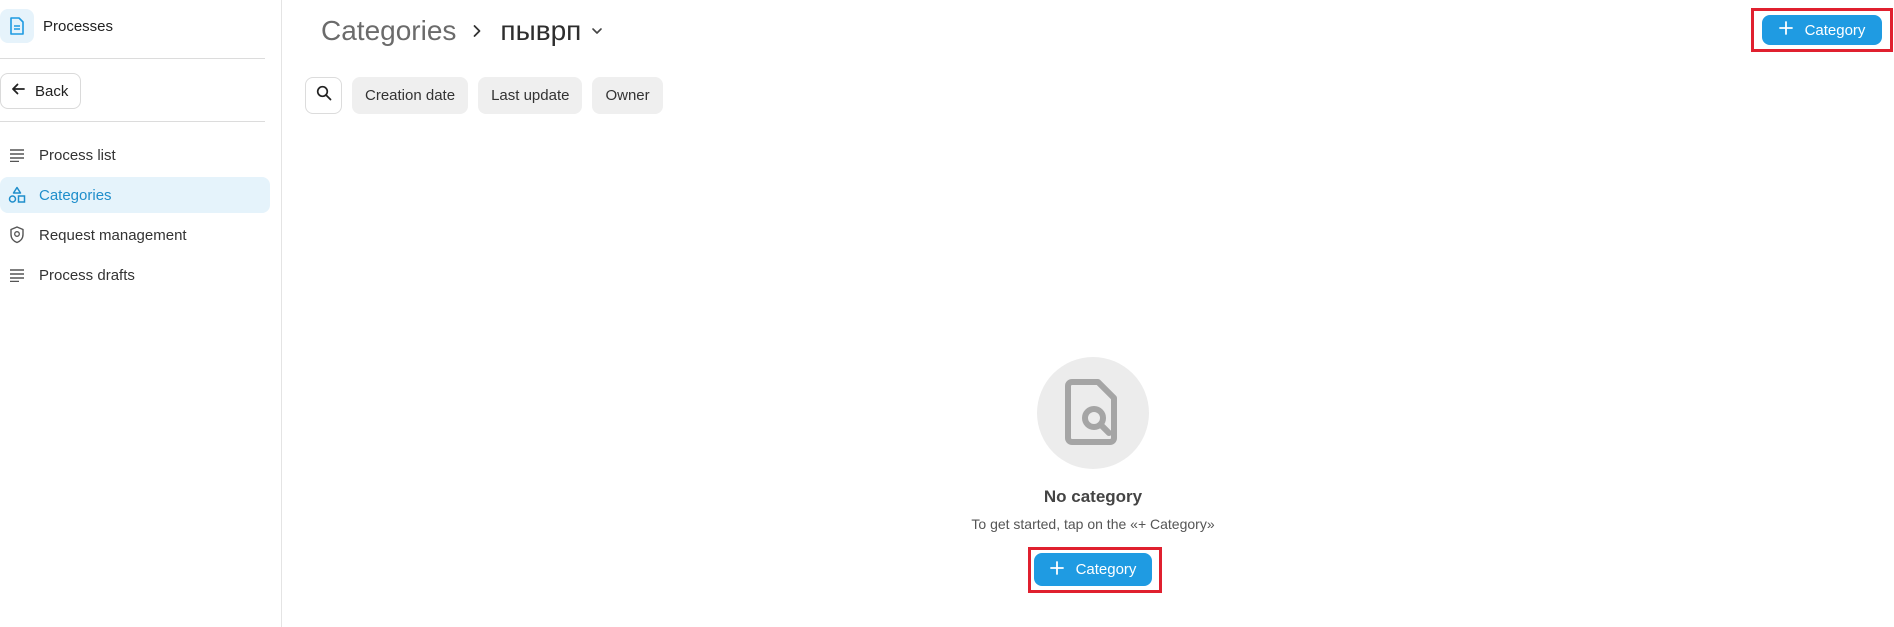  I want to click on breadcrumb-root: Categories, so click(388, 31).